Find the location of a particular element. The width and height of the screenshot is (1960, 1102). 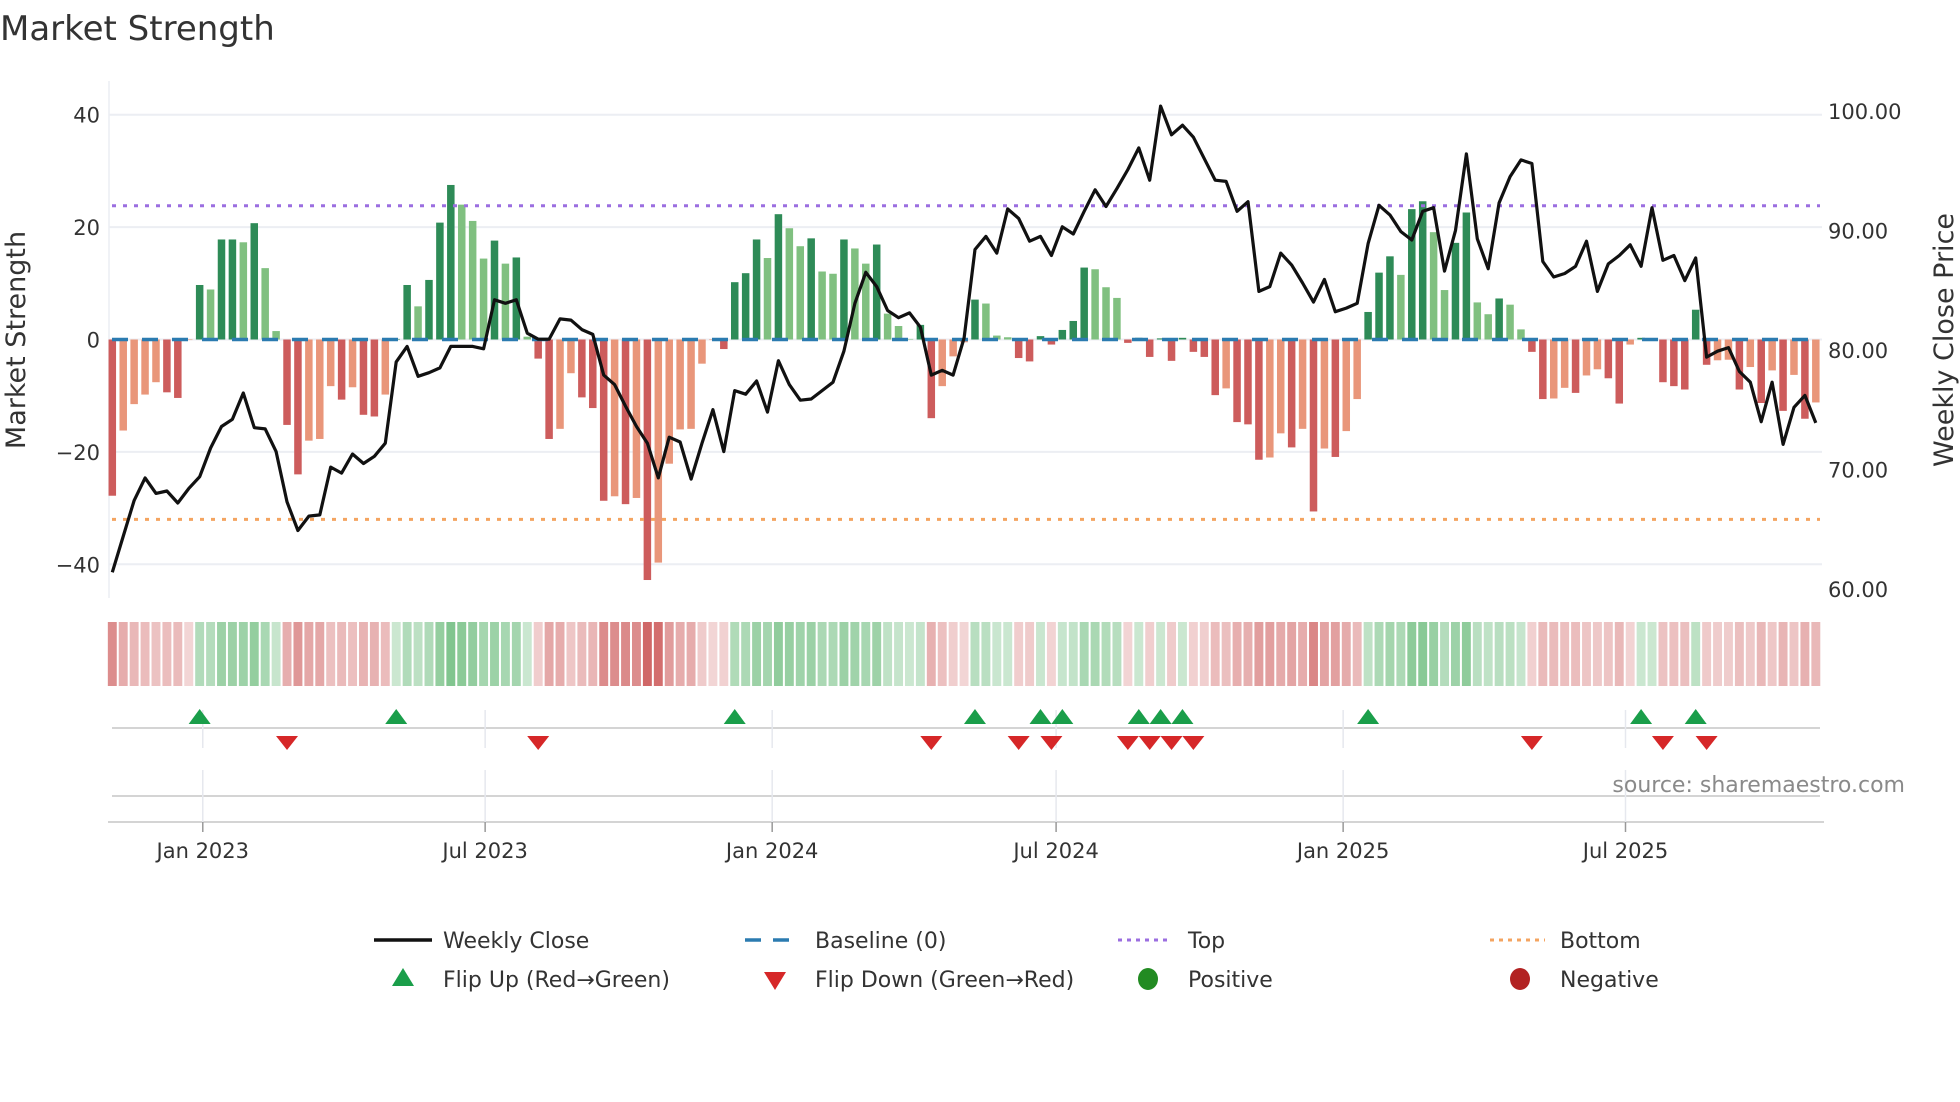

x-tick-label: Jul 2023 is located at coordinates (483, 851).